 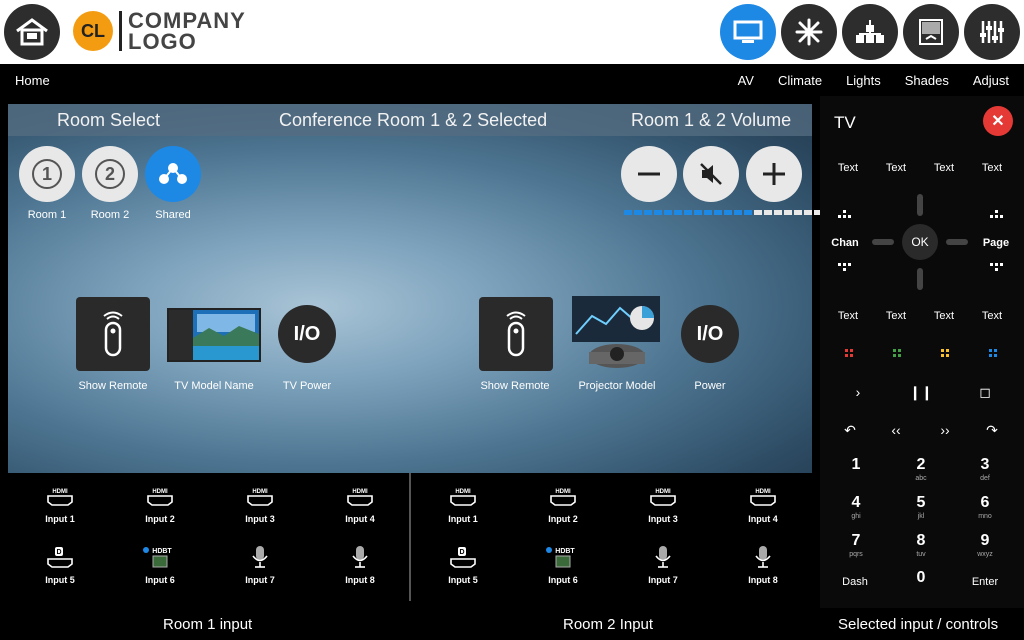 I want to click on nav-adjust: Adjust, so click(x=991, y=80).